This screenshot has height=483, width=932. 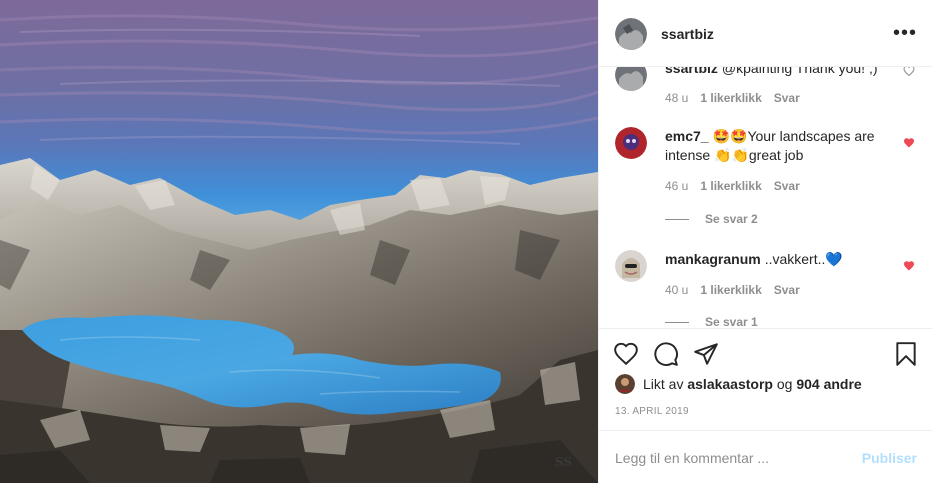 I want to click on comment-meta: 46 u 1 likerklikk Svar, so click(x=738, y=186).